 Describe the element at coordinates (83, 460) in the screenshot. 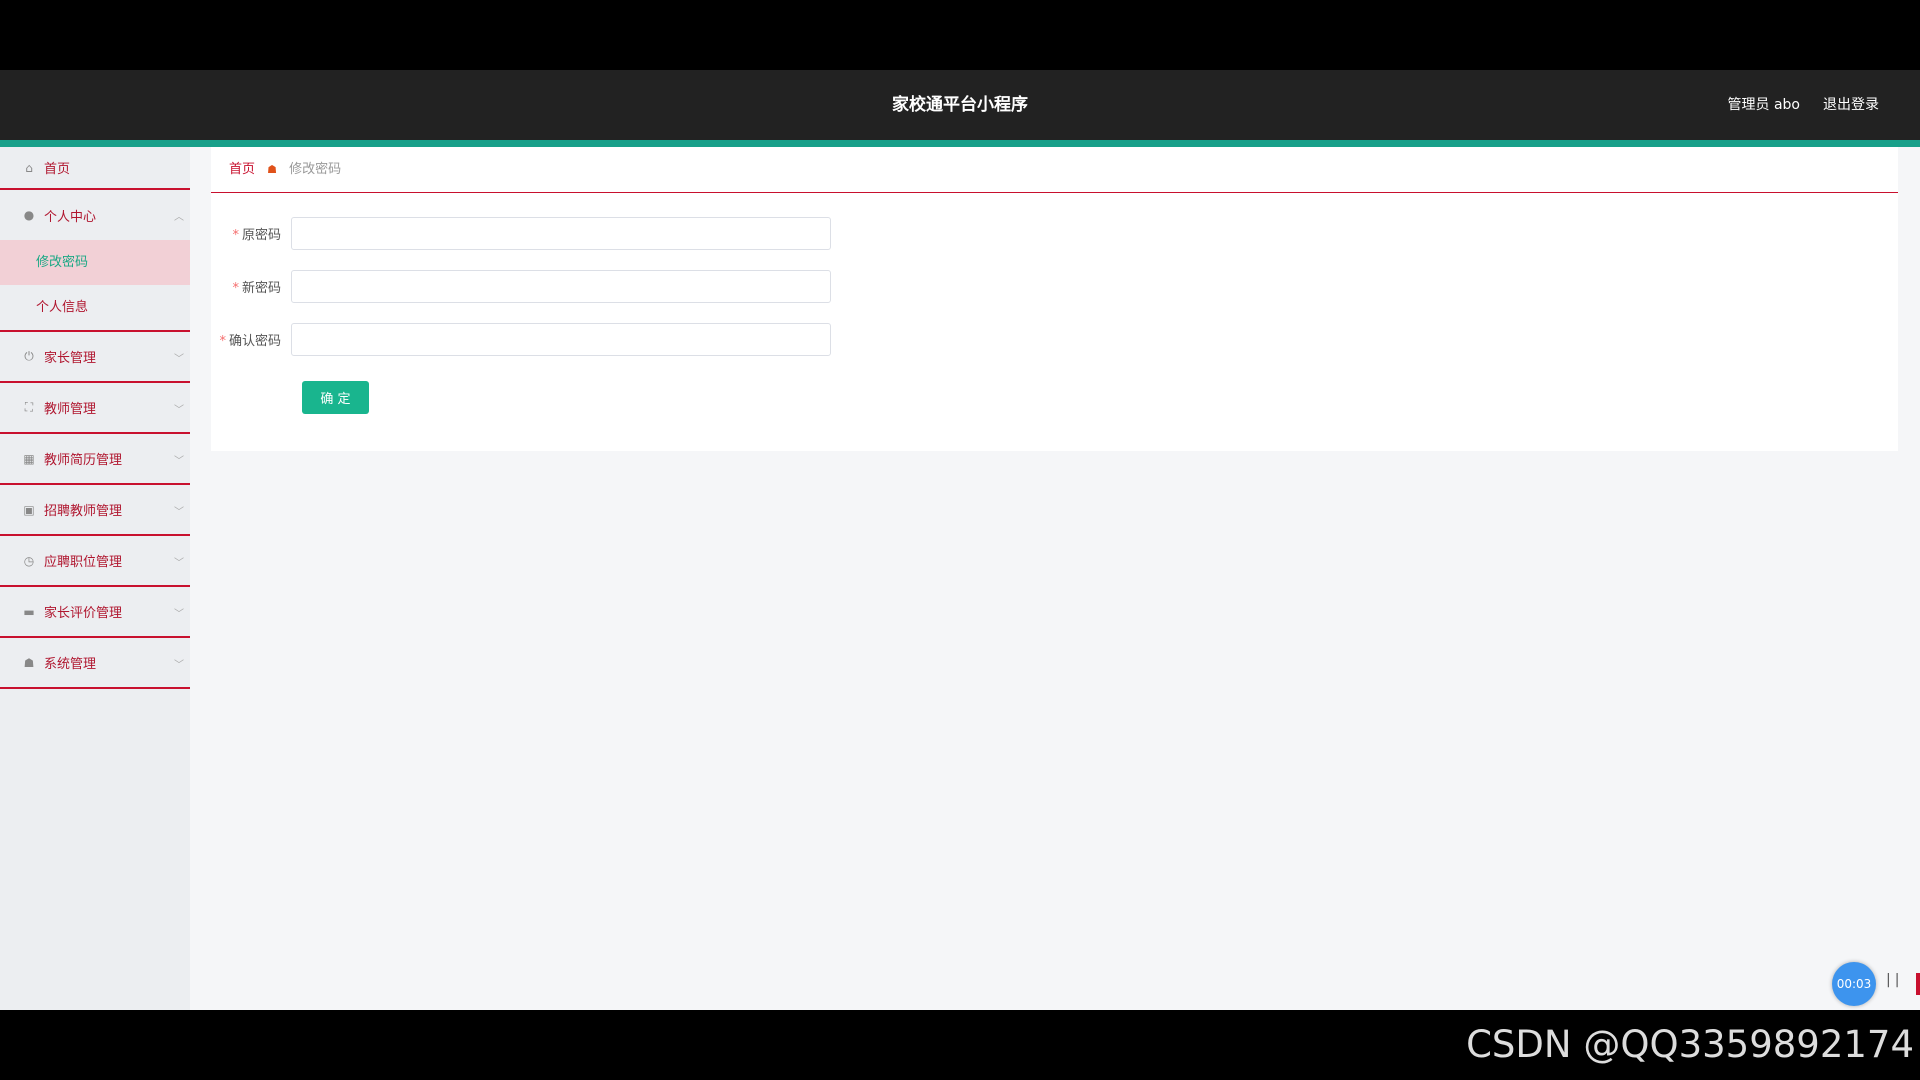

I see `sidebar-item-label: 教师简历管理` at that location.